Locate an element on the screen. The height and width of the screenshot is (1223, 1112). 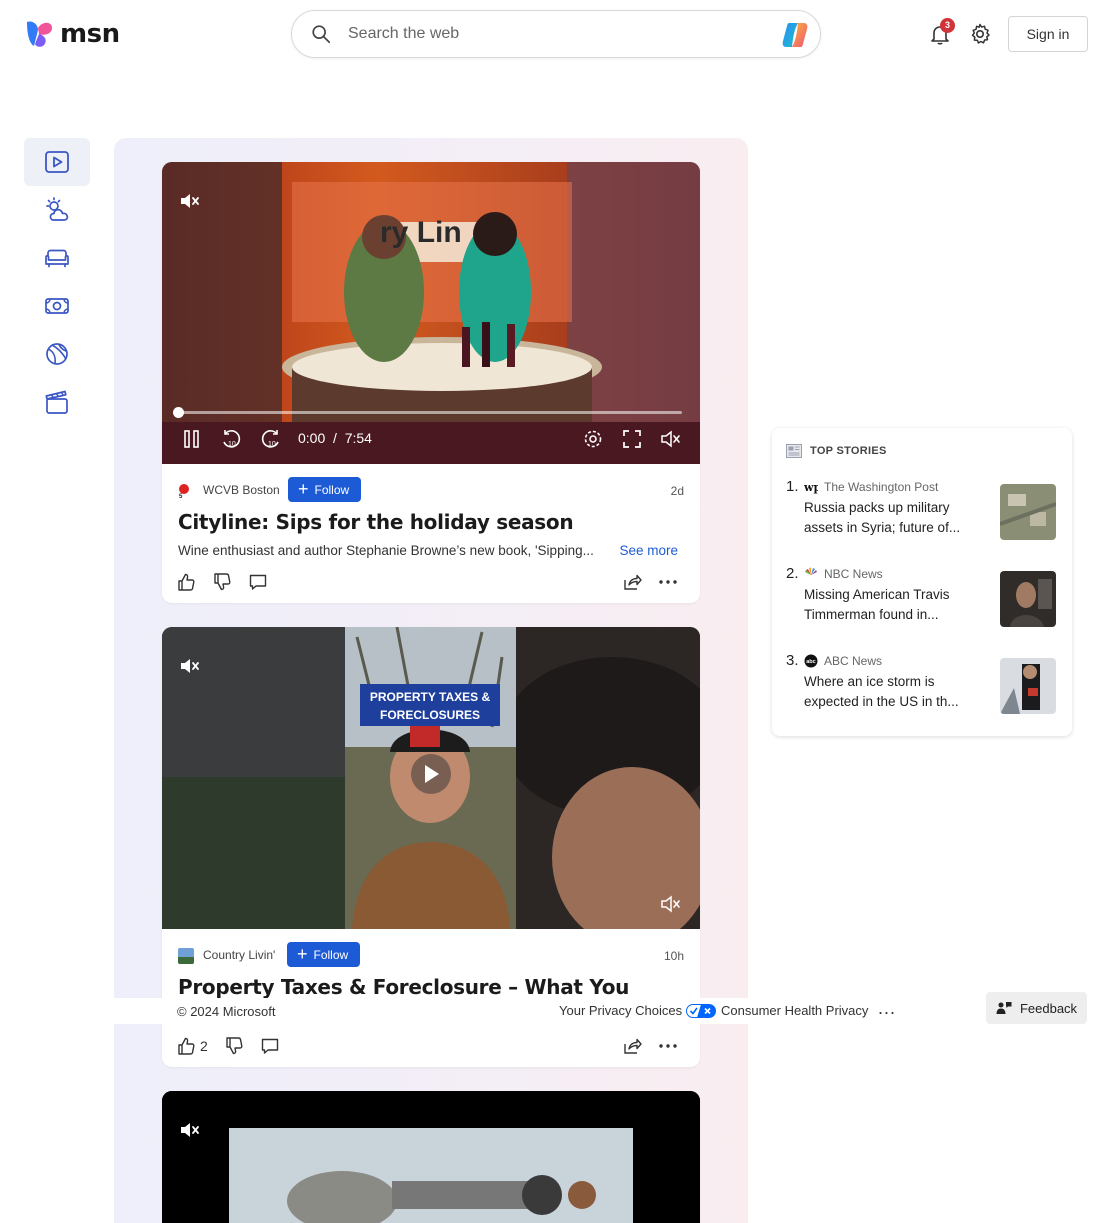
video-card is located at coordinates (431, 1157).